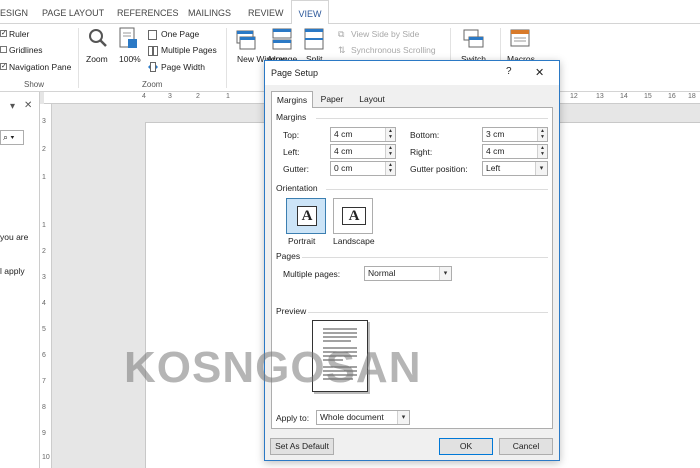 This screenshot has width=700, height=468. What do you see at coordinates (153, 51) in the screenshot?
I see `multiple-pages-icon` at bounding box center [153, 51].